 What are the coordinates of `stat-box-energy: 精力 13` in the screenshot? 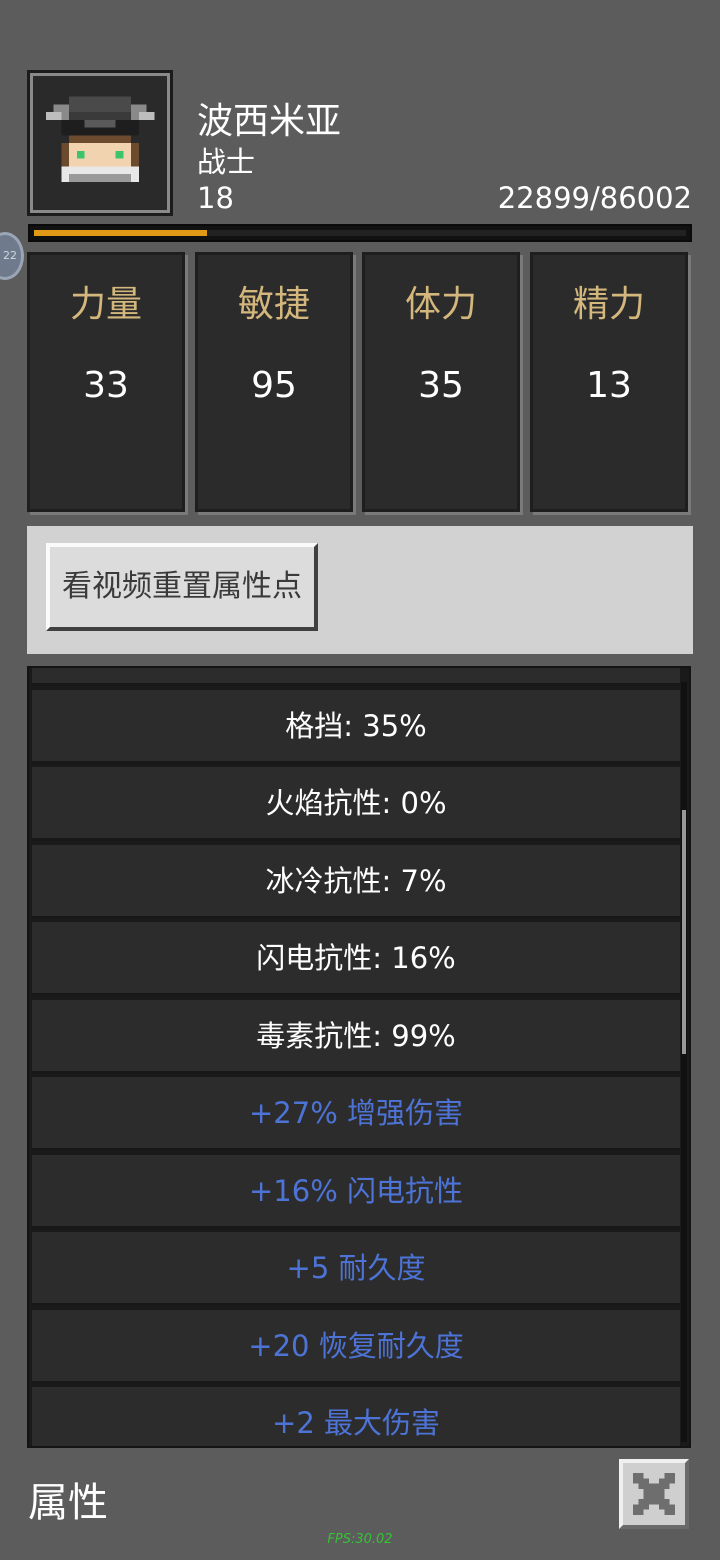 It's located at (609, 382).